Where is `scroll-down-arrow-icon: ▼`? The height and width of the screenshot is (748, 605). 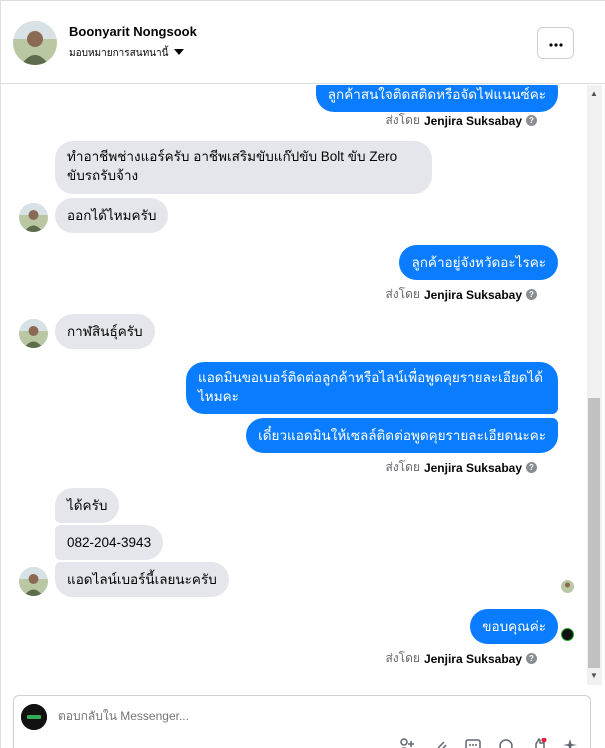 scroll-down-arrow-icon: ▼ is located at coordinates (594, 675).